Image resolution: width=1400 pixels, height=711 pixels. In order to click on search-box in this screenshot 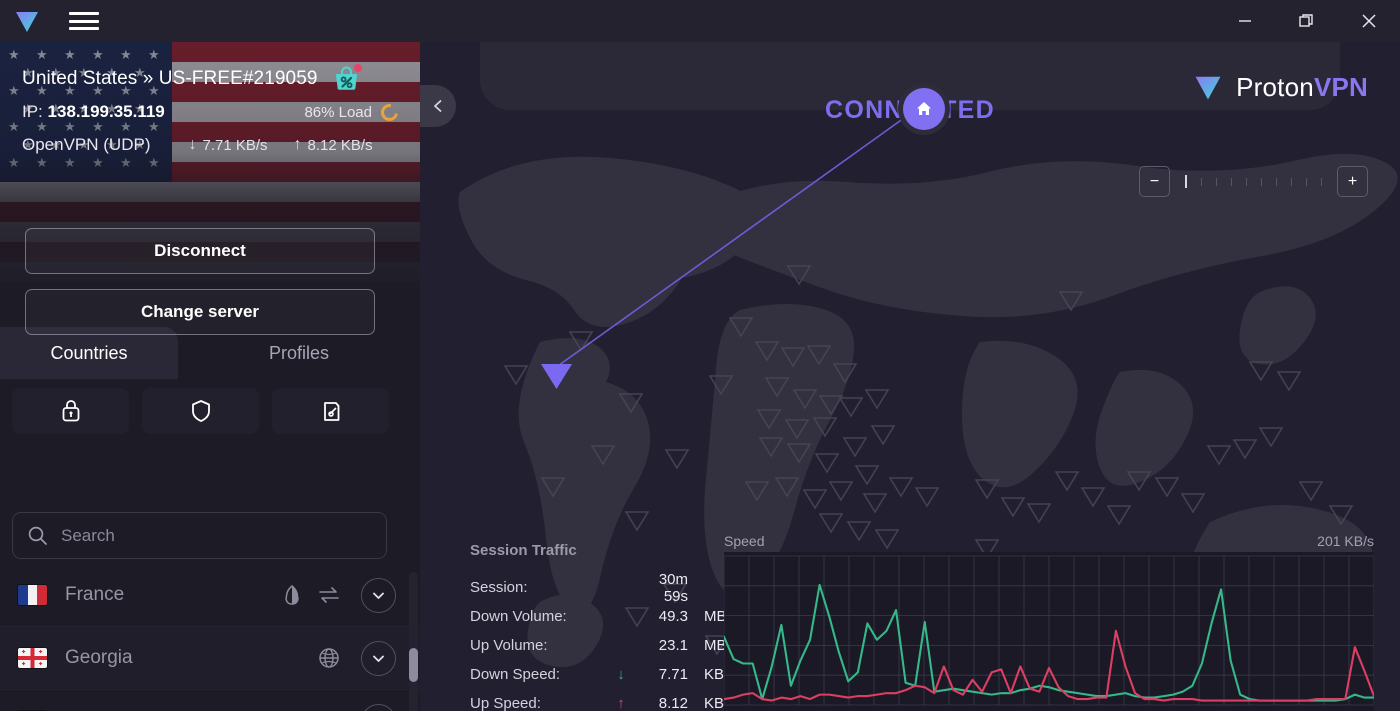, I will do `click(199, 535)`.